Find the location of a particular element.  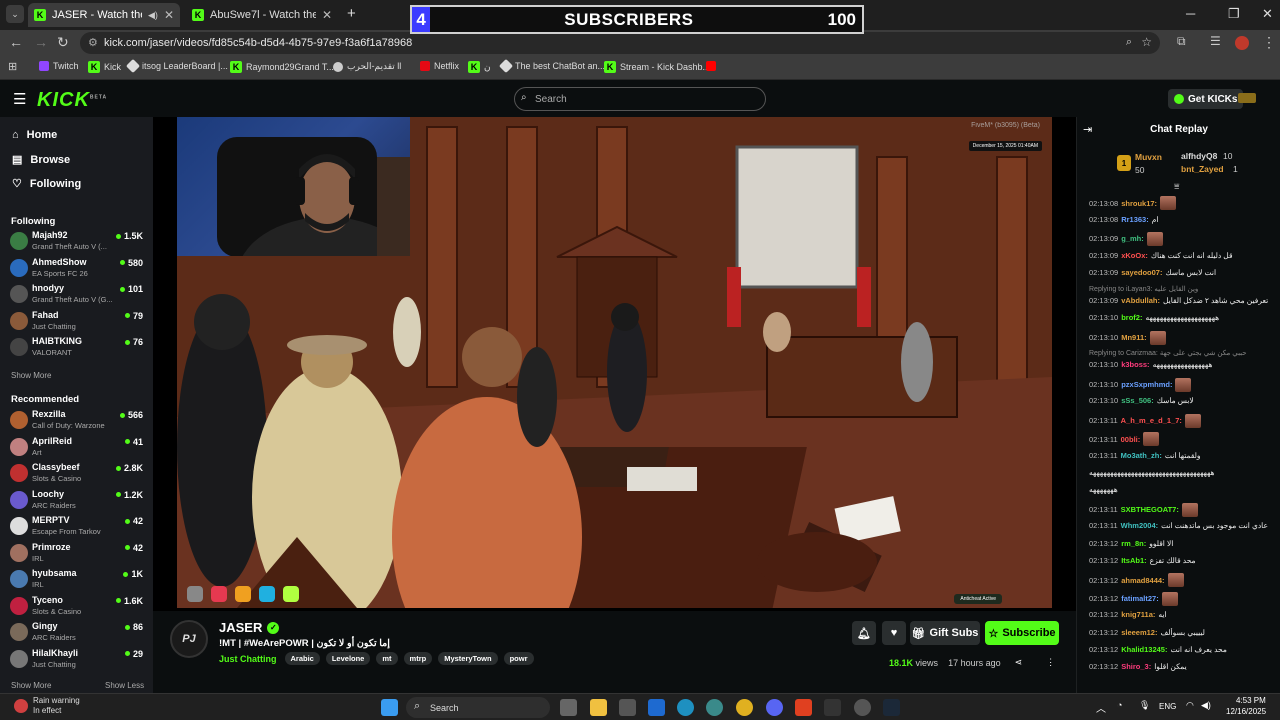

chat-message: 02:13:11 00bli: is located at coordinates (1184, 439).